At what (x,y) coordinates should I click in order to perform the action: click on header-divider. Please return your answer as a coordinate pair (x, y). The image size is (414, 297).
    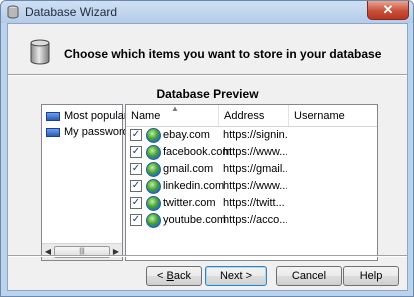
    Looking at the image, I should click on (207, 75).